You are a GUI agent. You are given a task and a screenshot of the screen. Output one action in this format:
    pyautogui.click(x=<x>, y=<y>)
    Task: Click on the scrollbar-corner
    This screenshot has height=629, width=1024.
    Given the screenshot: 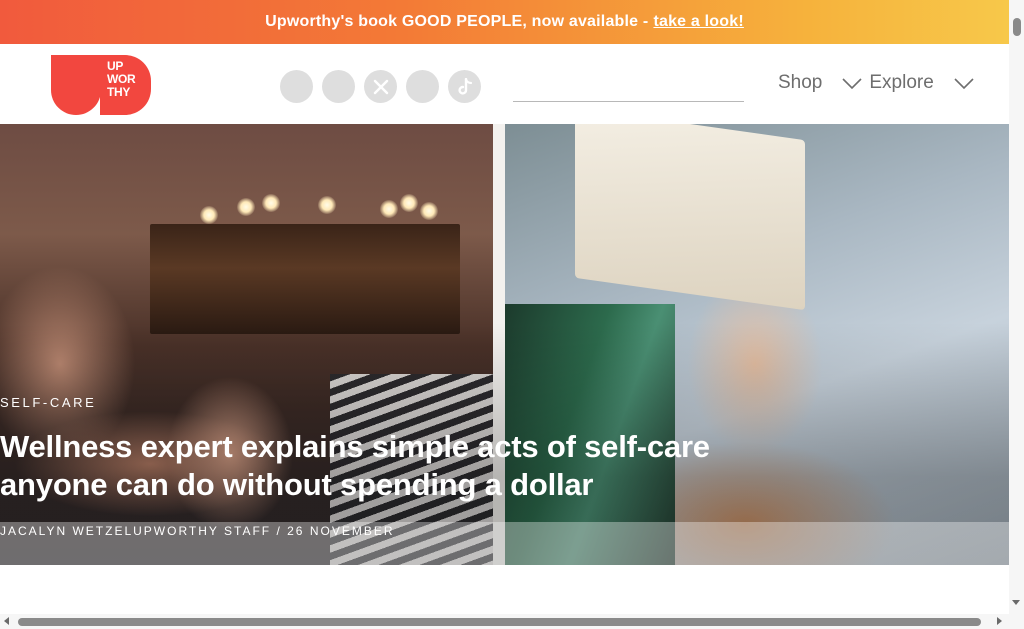 What is the action you would take?
    pyautogui.click(x=1016, y=621)
    